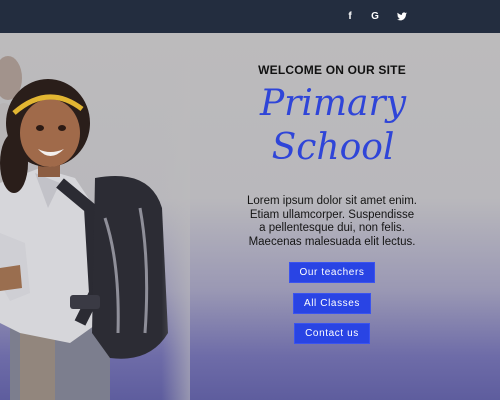 Image resolution: width=500 pixels, height=400 pixels. Describe the element at coordinates (332, 241) in the screenshot. I see `description-line: Maecenas malesuada elit lectus.` at that location.